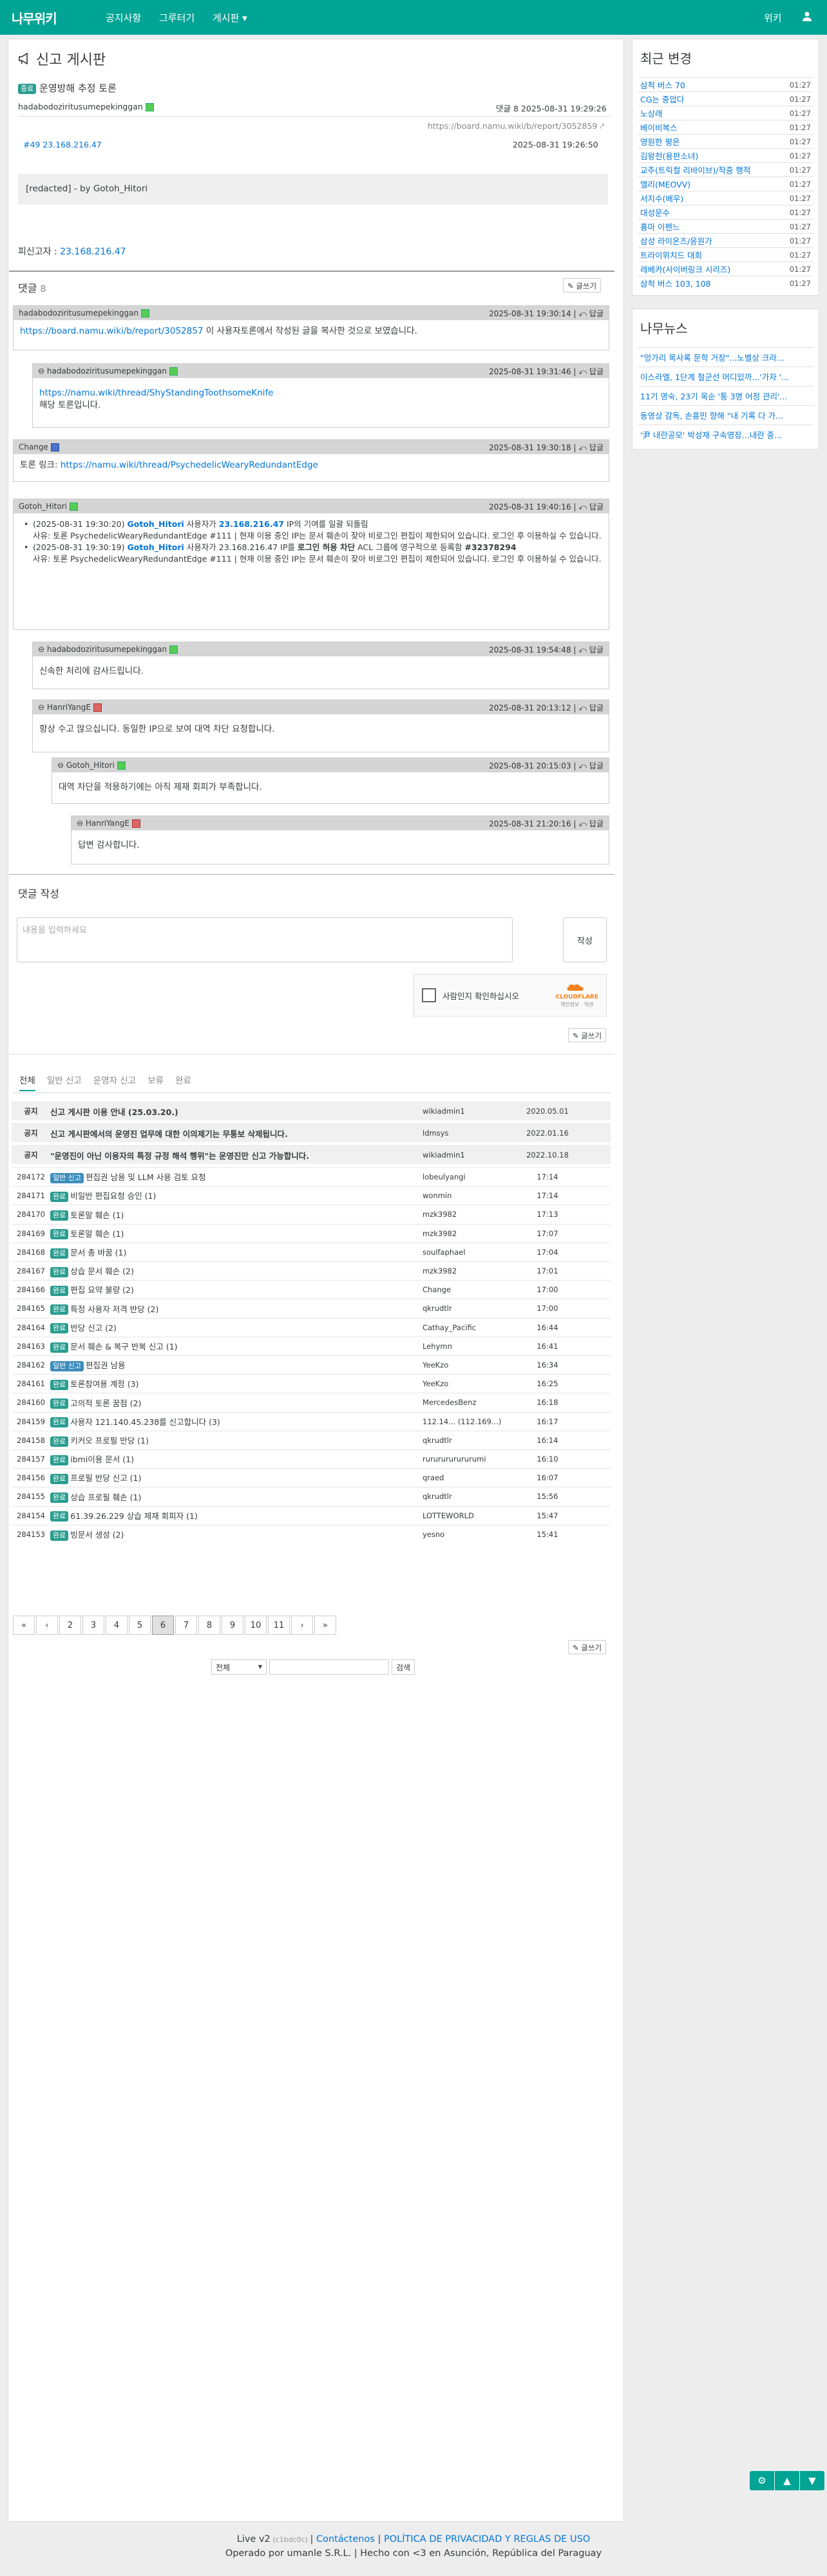  I want to click on row-title: 완료 문서 훼손 & 복구 반복 신고 (1), so click(236, 1346).